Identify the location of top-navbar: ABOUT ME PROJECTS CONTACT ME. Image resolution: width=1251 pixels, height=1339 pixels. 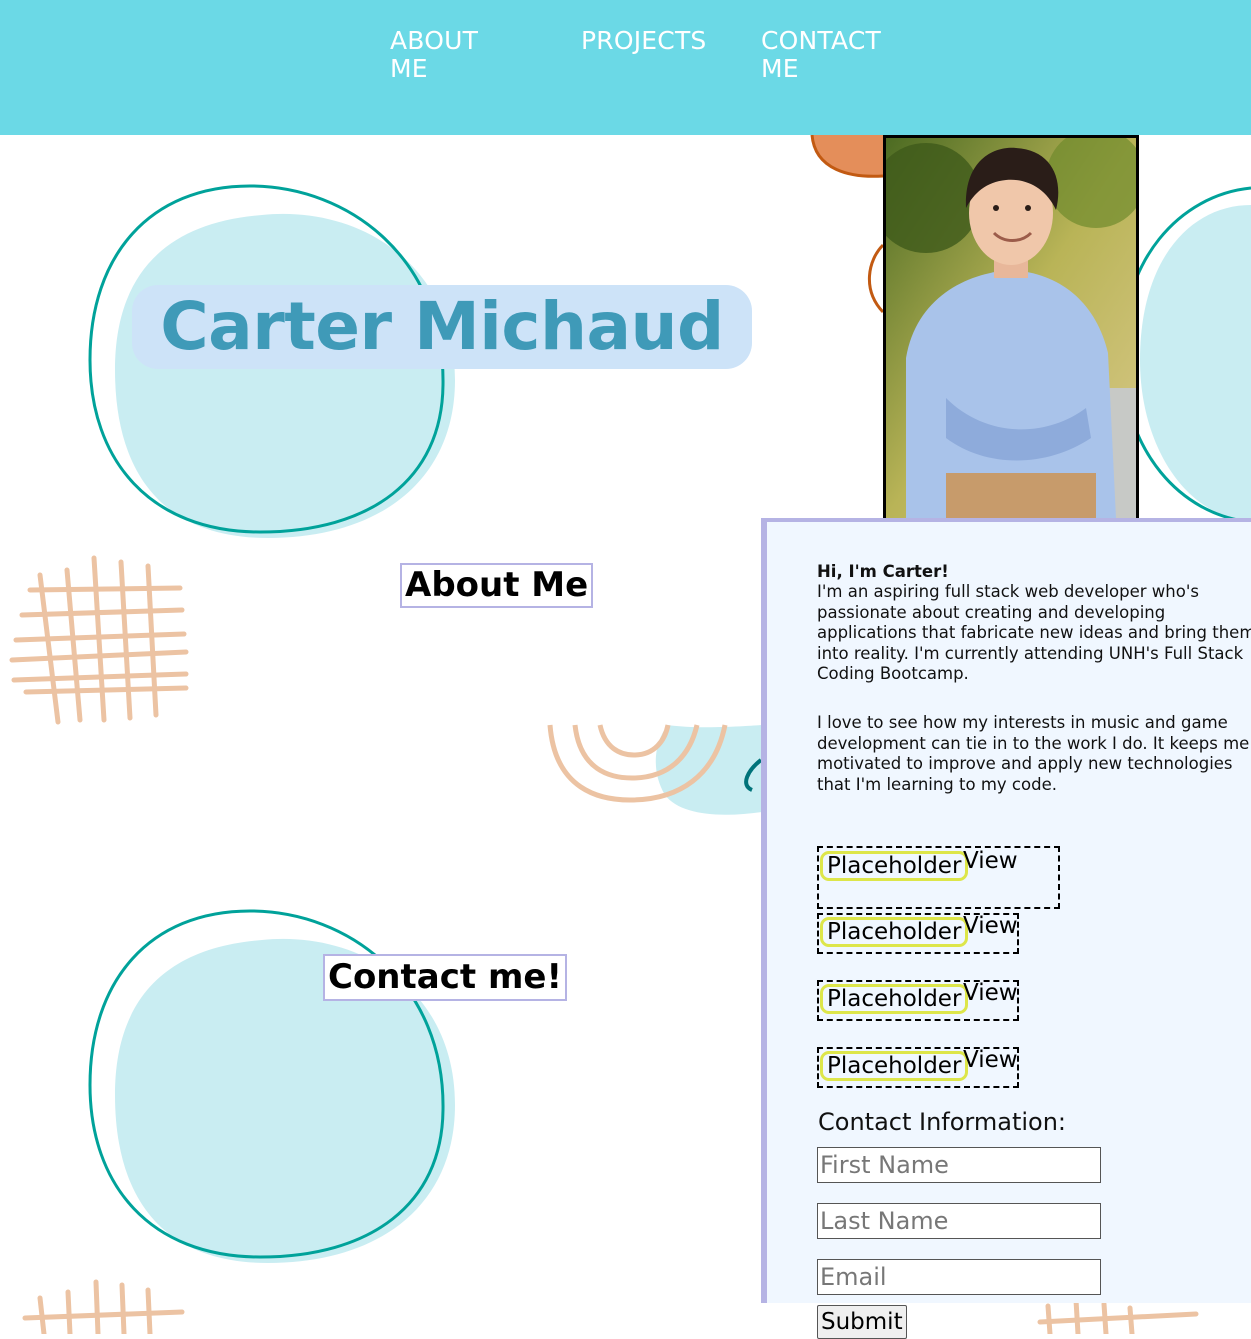
(625, 67).